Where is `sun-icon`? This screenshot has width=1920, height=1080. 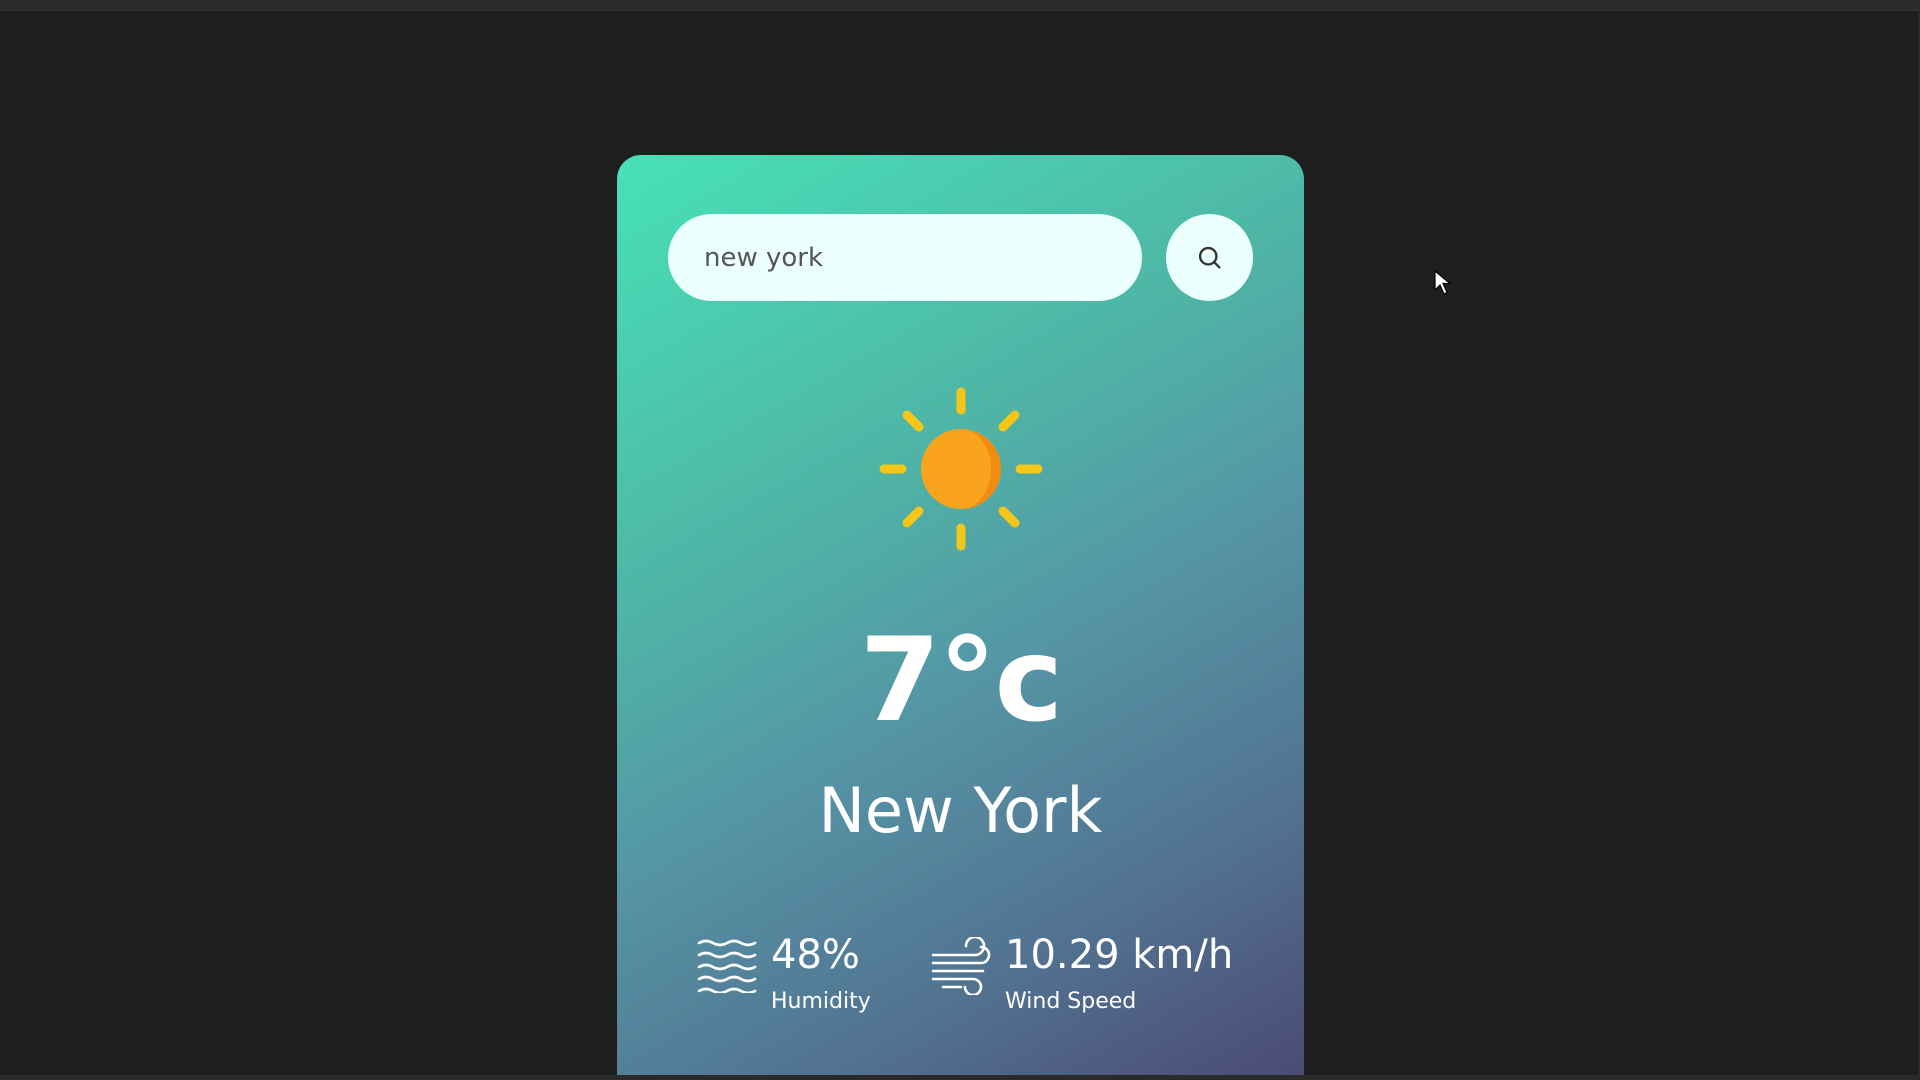
sun-icon is located at coordinates (961, 469).